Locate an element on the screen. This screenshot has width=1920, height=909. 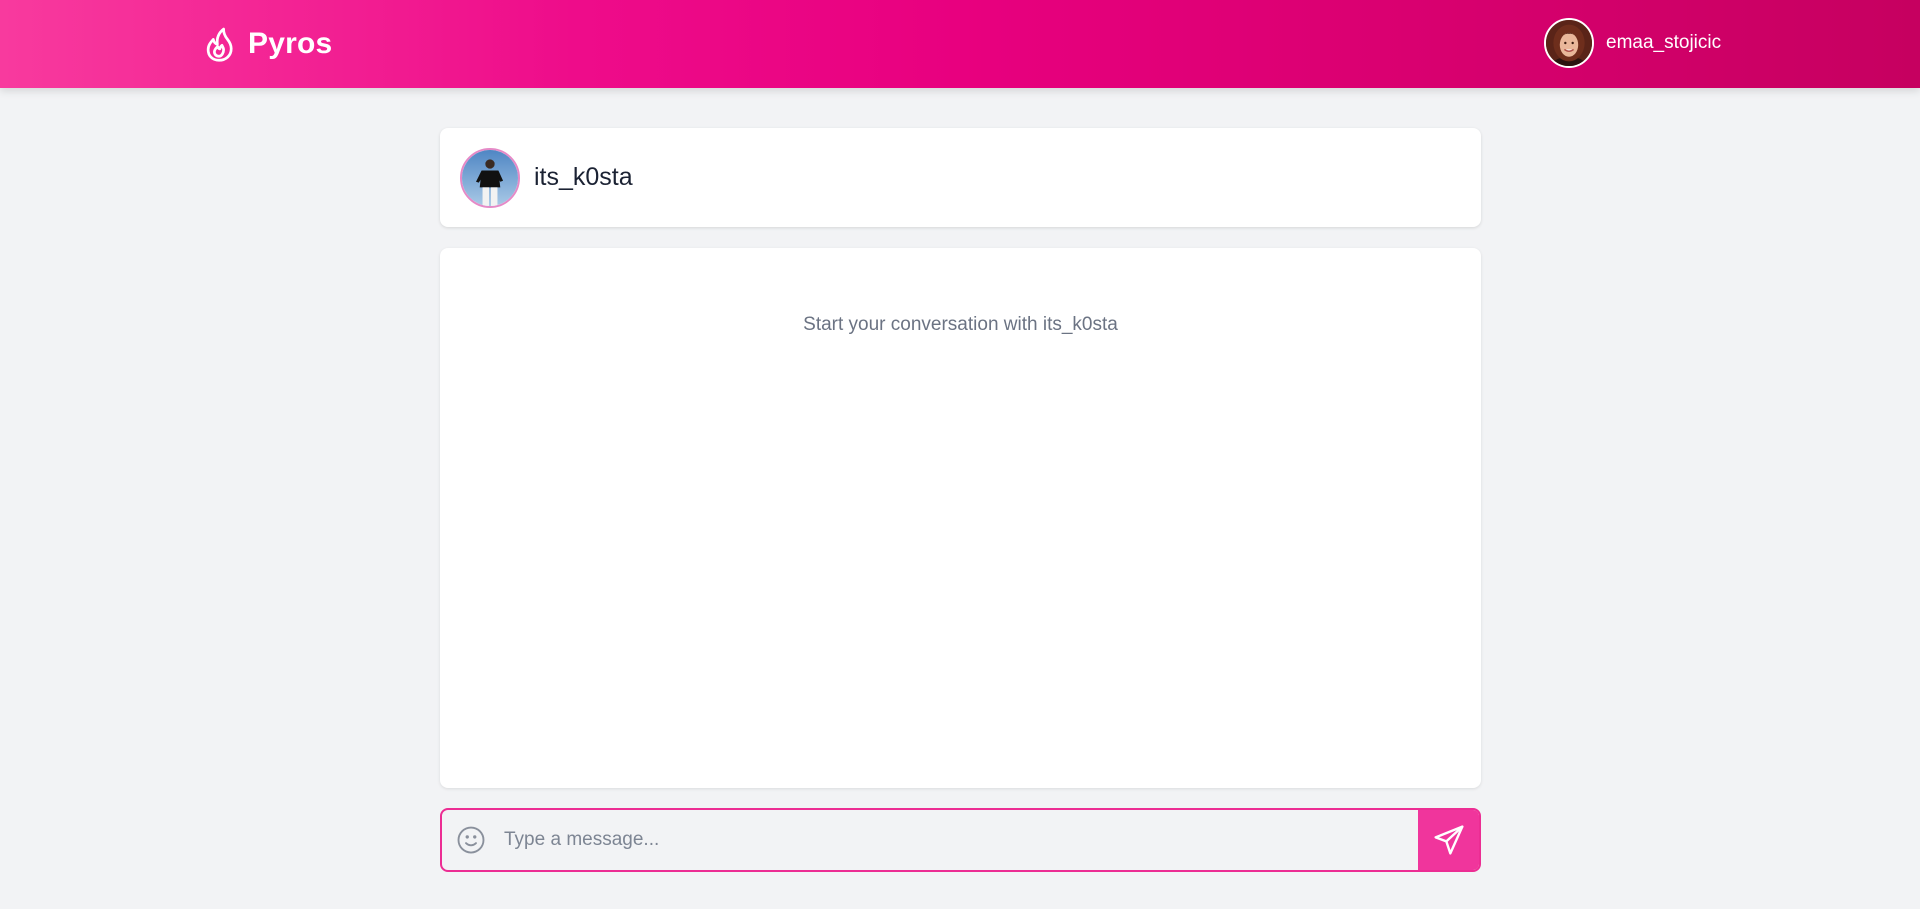
user-avatar is located at coordinates (1569, 43).